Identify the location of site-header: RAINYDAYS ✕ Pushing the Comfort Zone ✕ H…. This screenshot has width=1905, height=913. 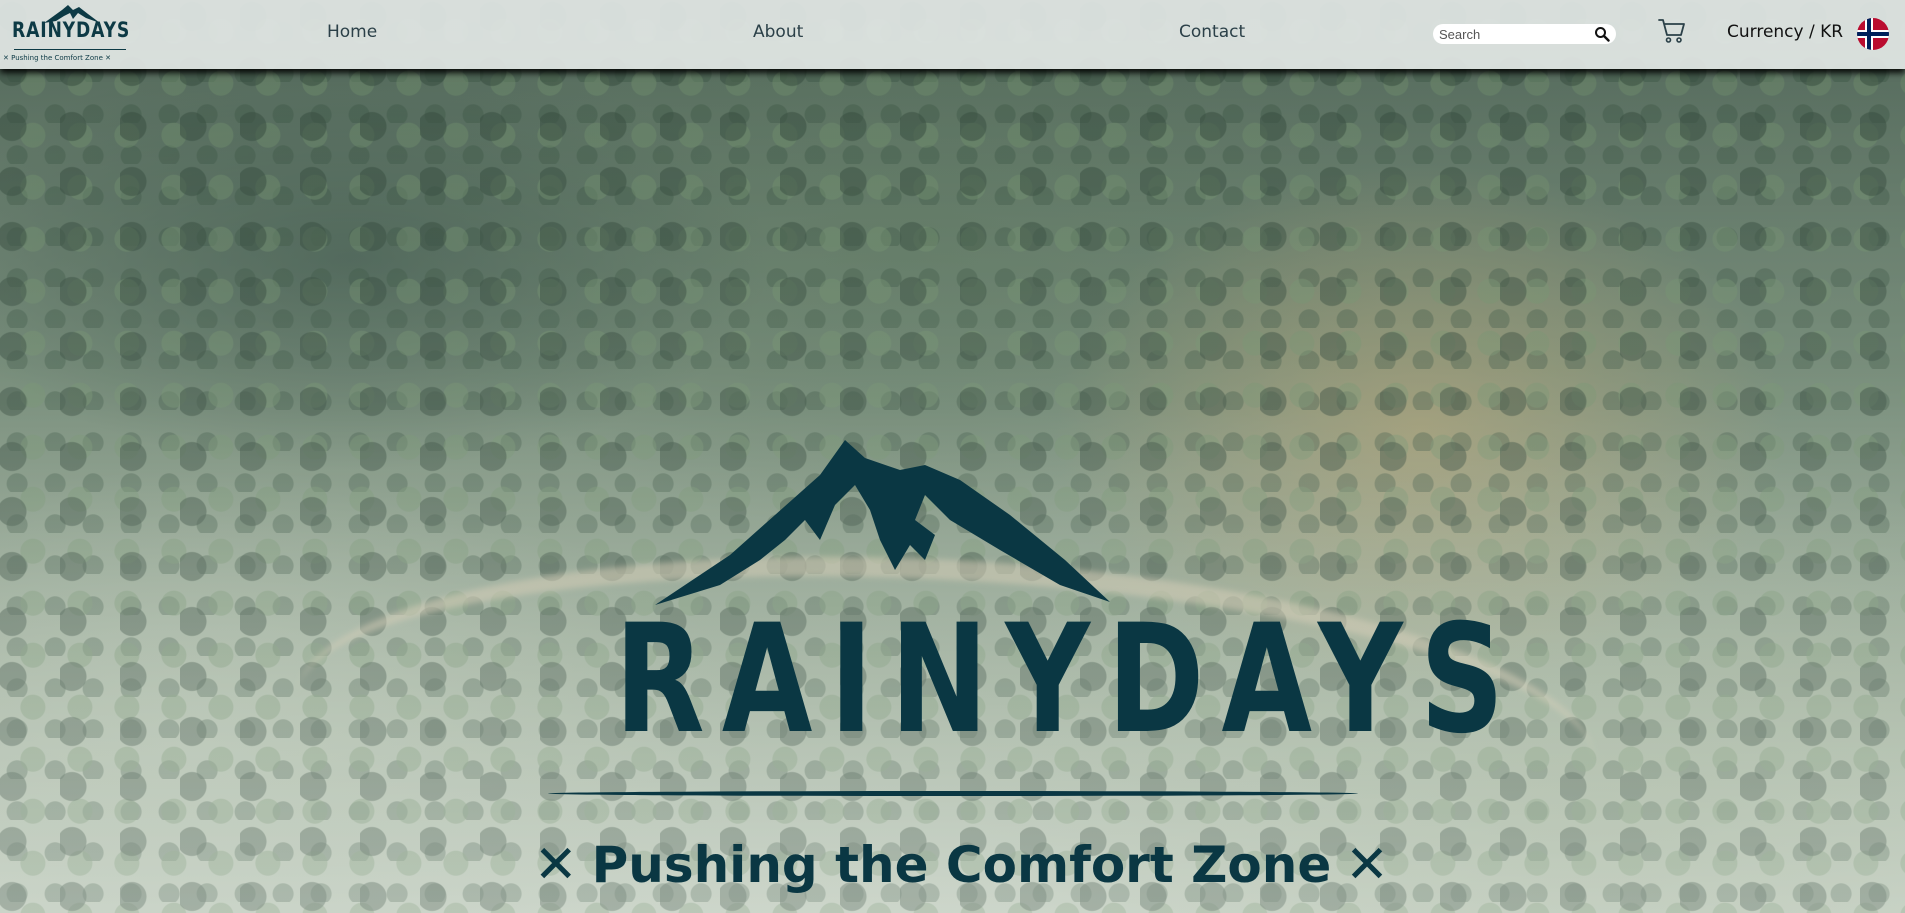
(952, 34).